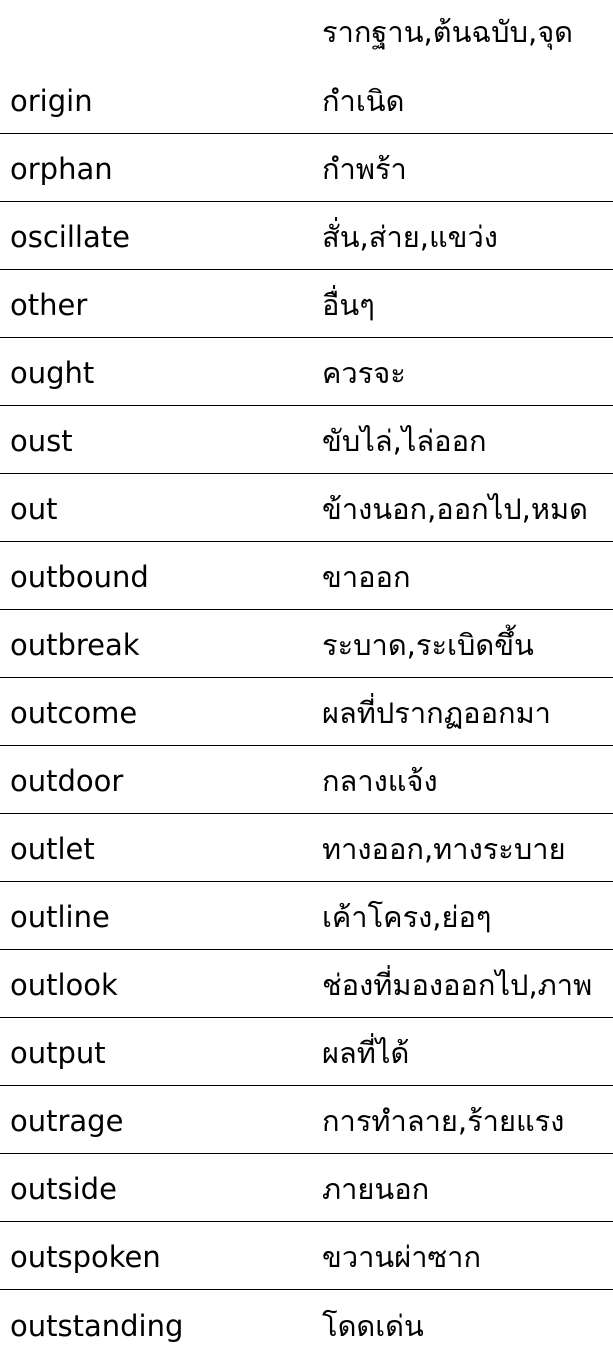 The width and height of the screenshot is (613, 1358). Describe the element at coordinates (366, 1053) in the screenshot. I see `meaning-cell: ผลที่ได้` at that location.